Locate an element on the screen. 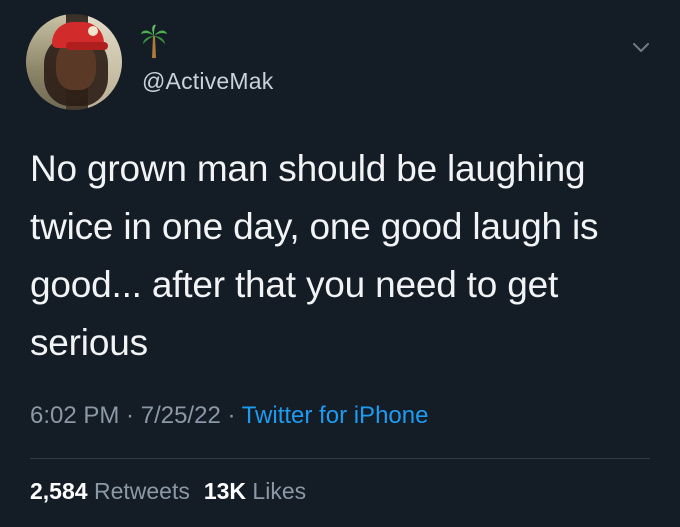 The image size is (680, 527). tweet-stats: 2,584 Retweets 13K Likes is located at coordinates (168, 491).